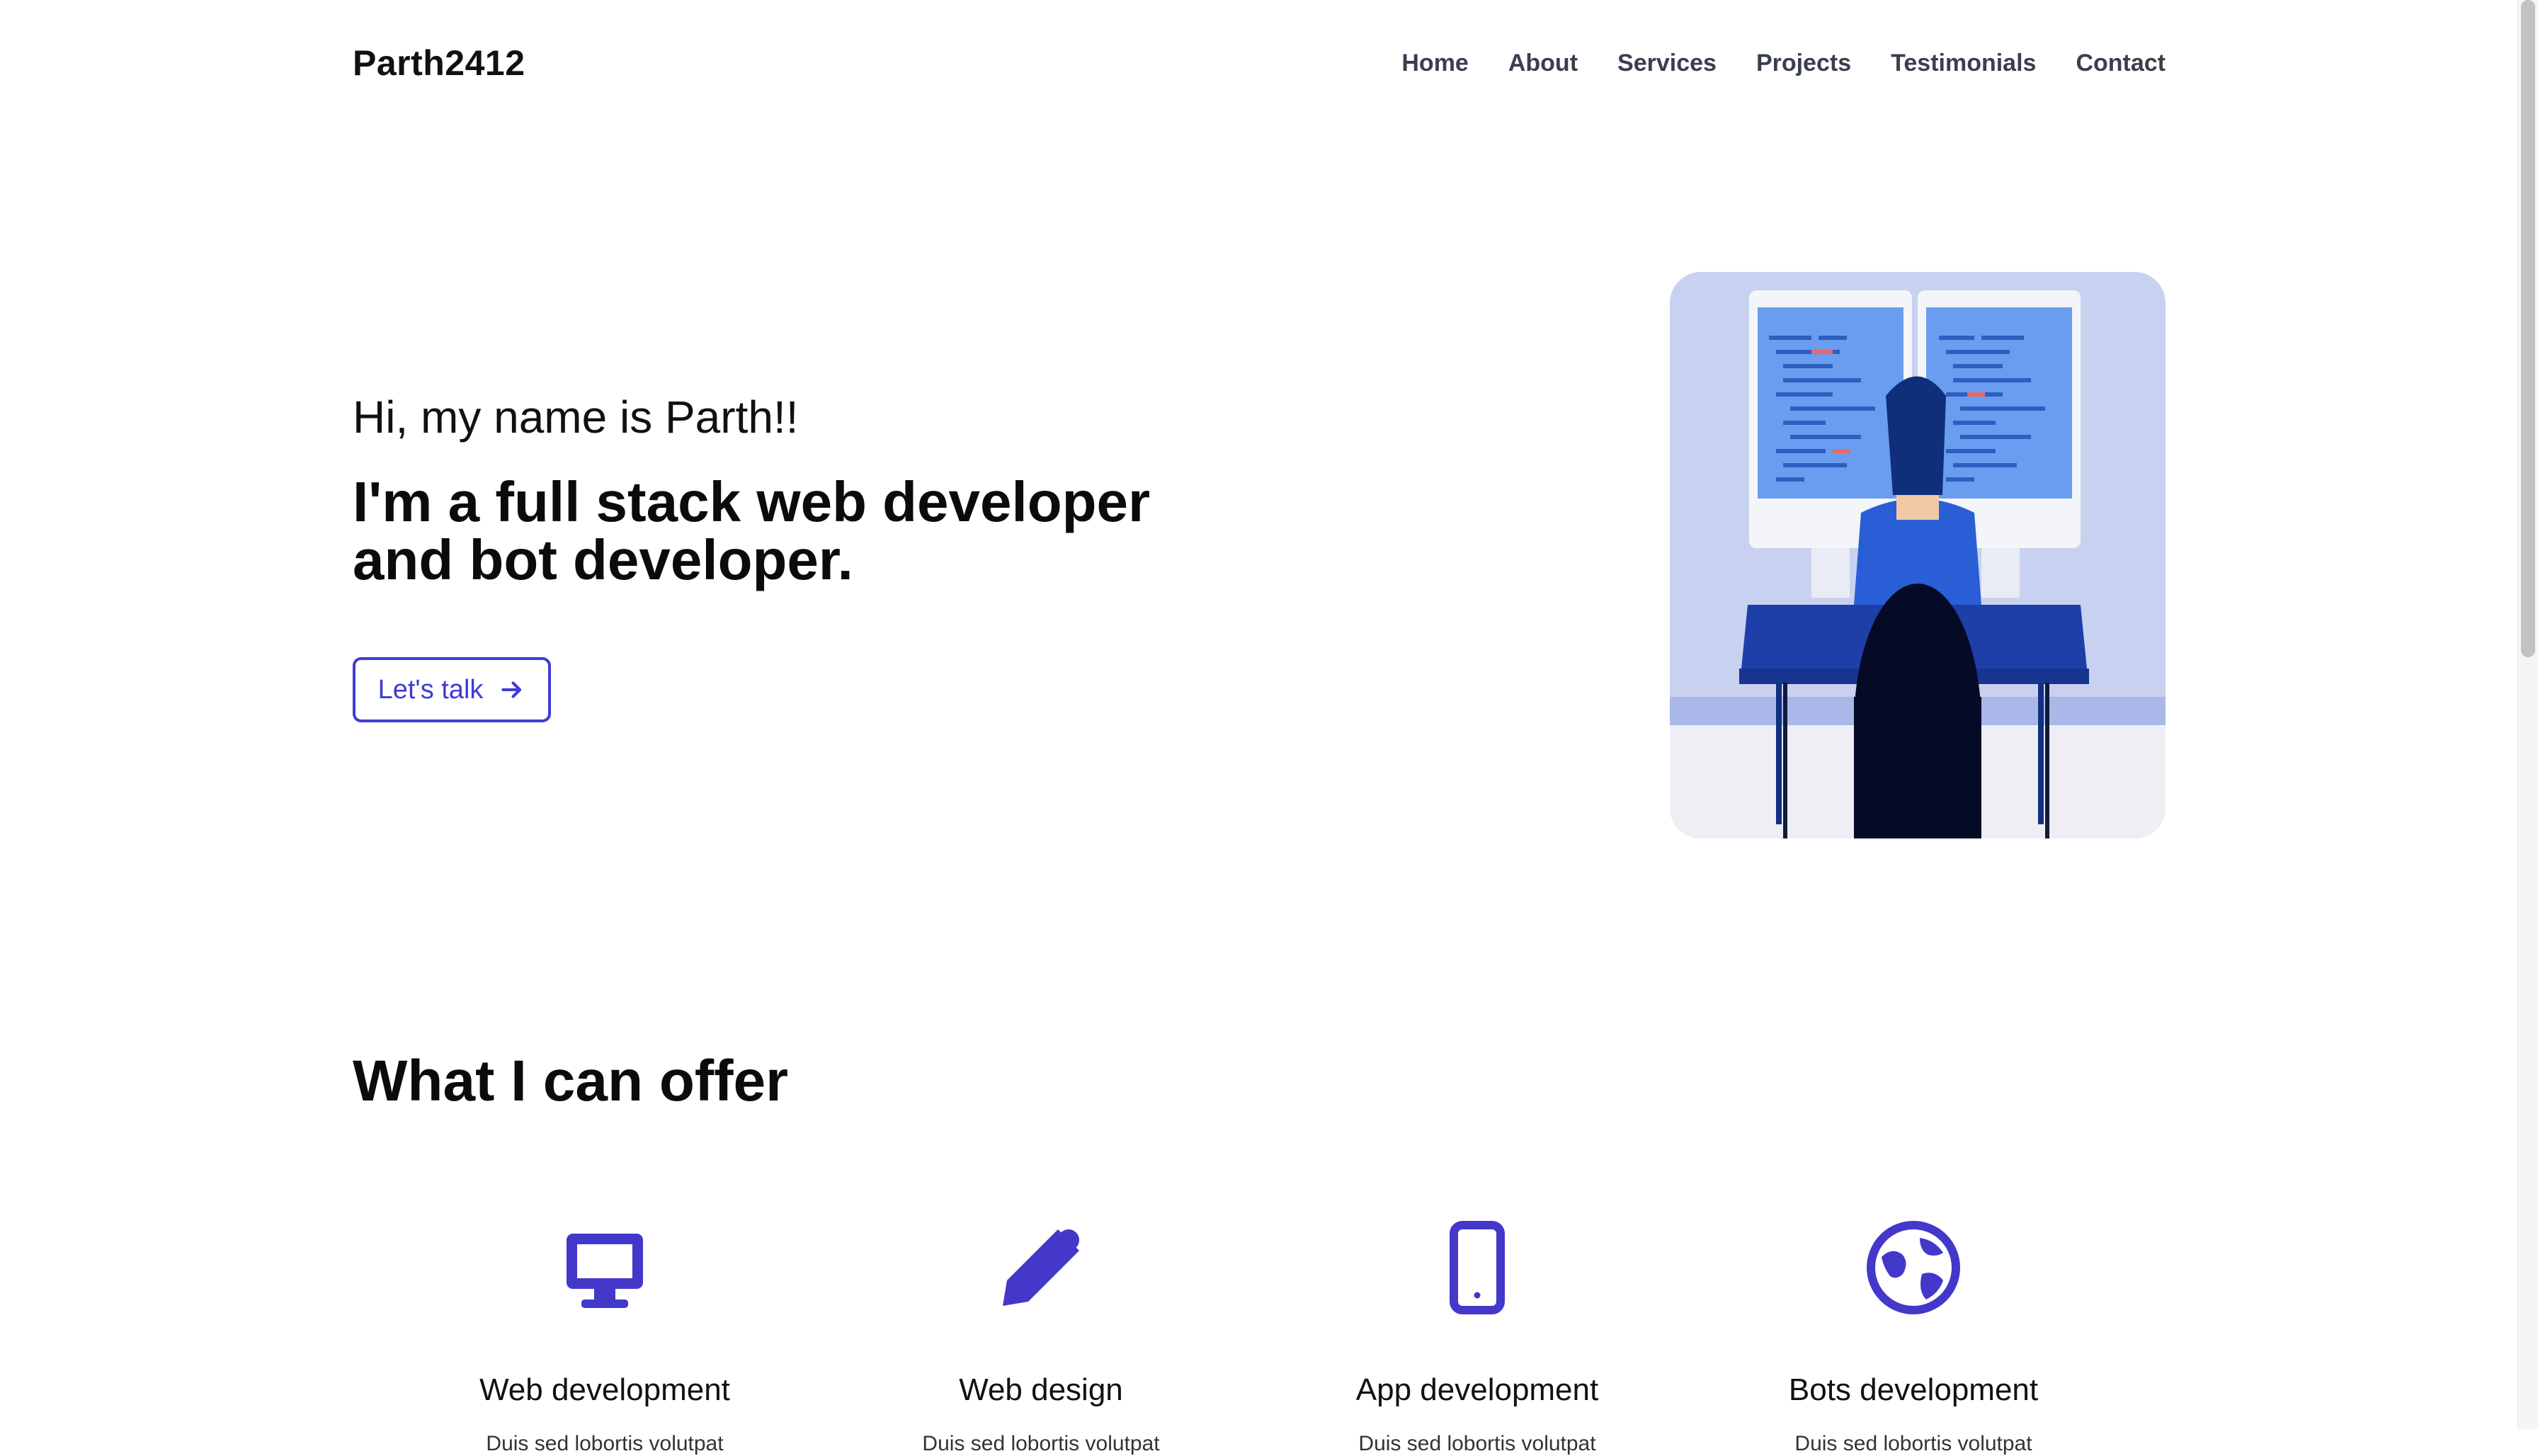  I want to click on nav-about: About, so click(1543, 64).